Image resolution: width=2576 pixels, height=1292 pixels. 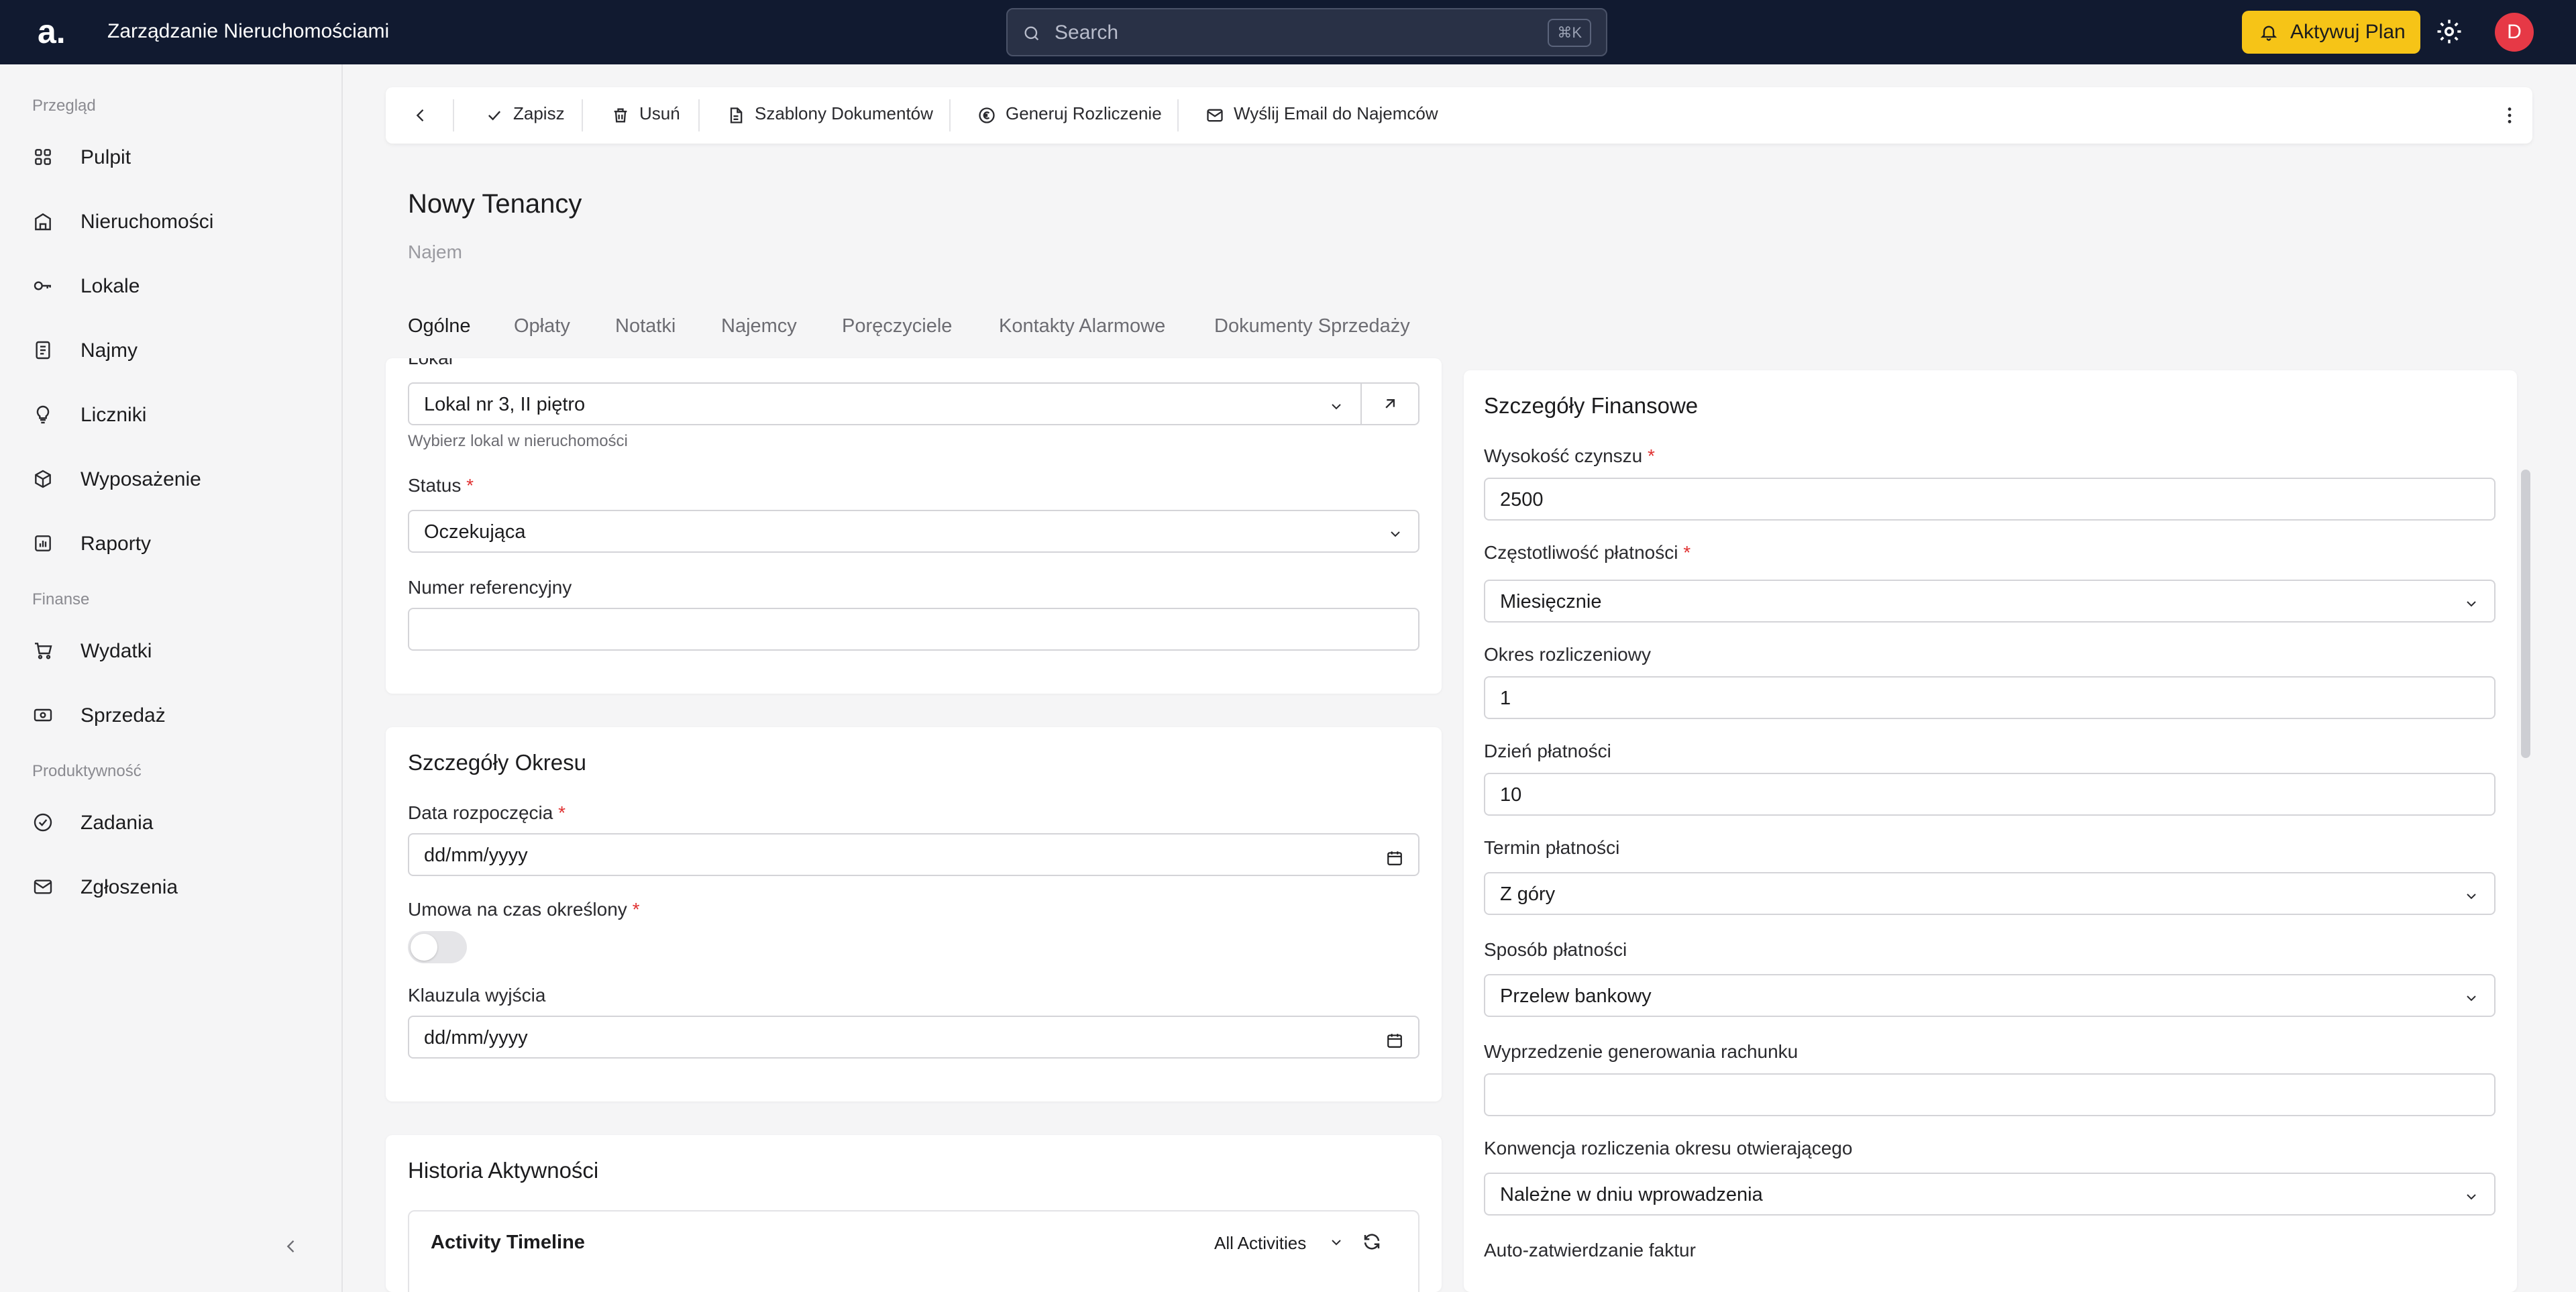 What do you see at coordinates (2514, 32) in the screenshot?
I see `avatar: D` at bounding box center [2514, 32].